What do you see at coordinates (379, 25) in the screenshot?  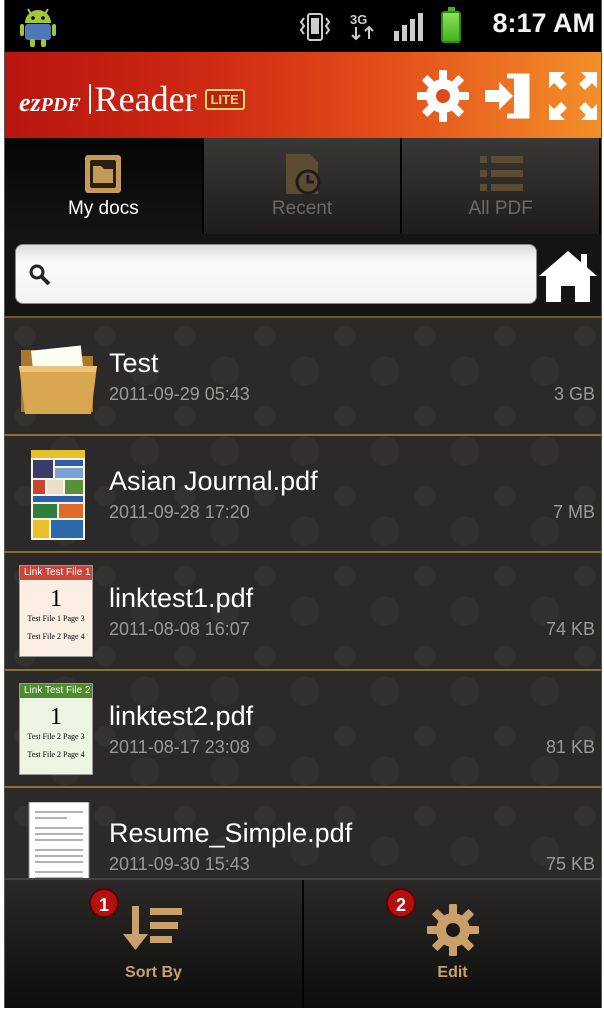 I see `status-icons: 3G` at bounding box center [379, 25].